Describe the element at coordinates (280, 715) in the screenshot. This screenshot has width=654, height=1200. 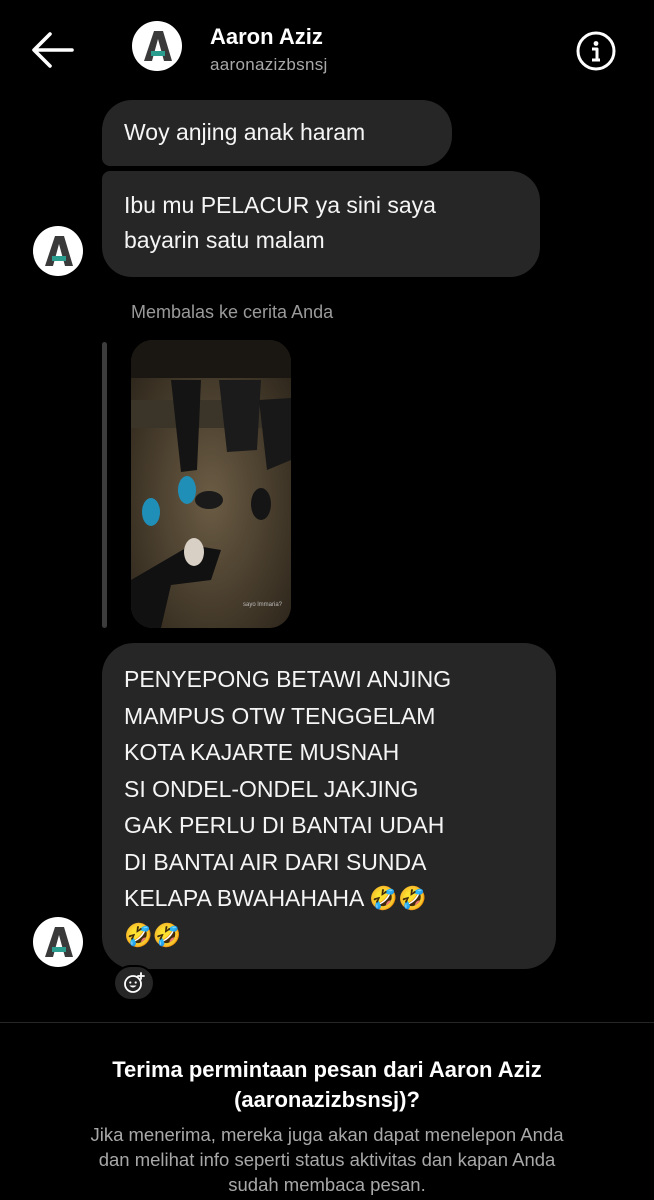
I see `message-text-line: MAMPUS OTW TENGGELAM` at that location.